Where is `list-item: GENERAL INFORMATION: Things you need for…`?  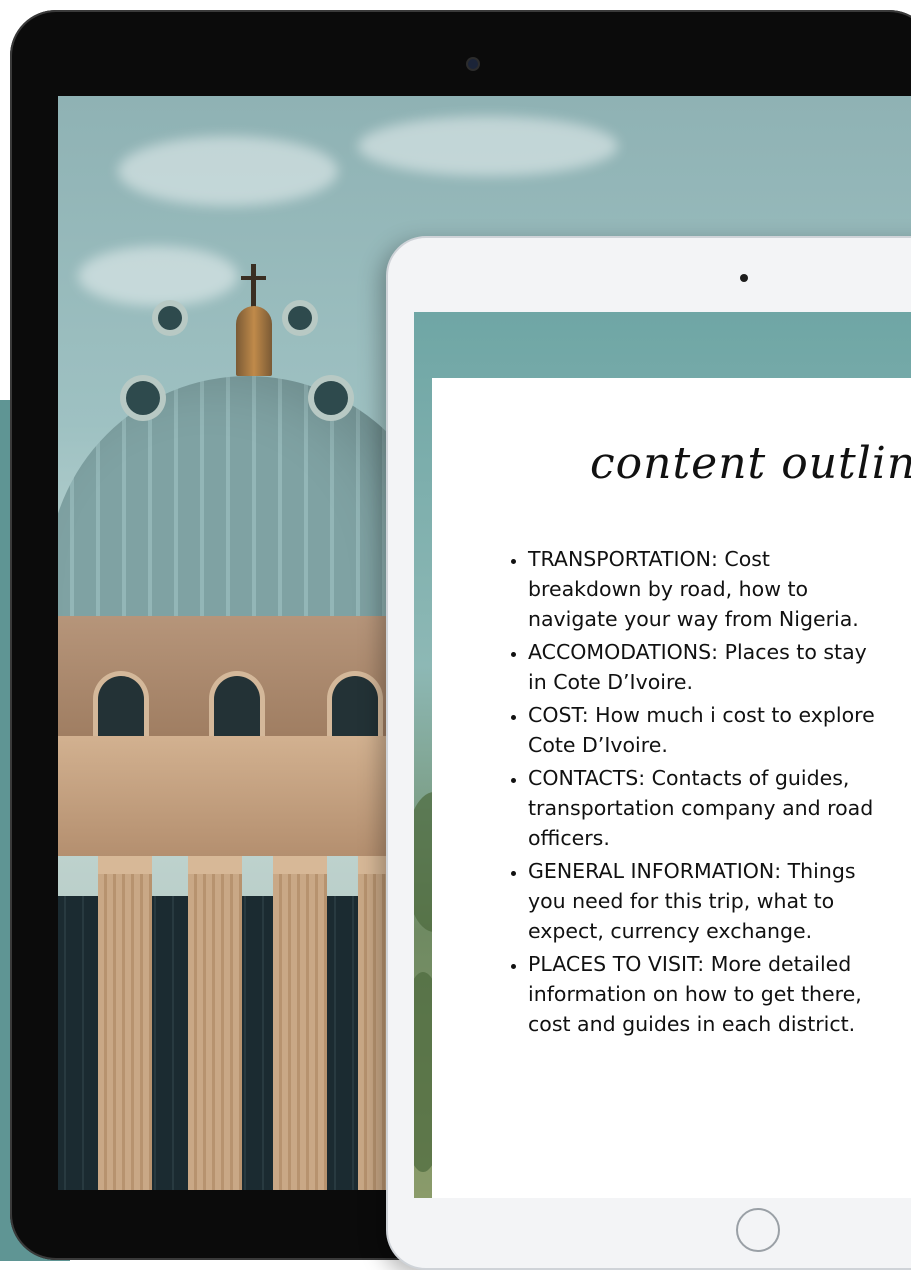
list-item: GENERAL INFORMATION: Things you need for… is located at coordinates (719, 901).